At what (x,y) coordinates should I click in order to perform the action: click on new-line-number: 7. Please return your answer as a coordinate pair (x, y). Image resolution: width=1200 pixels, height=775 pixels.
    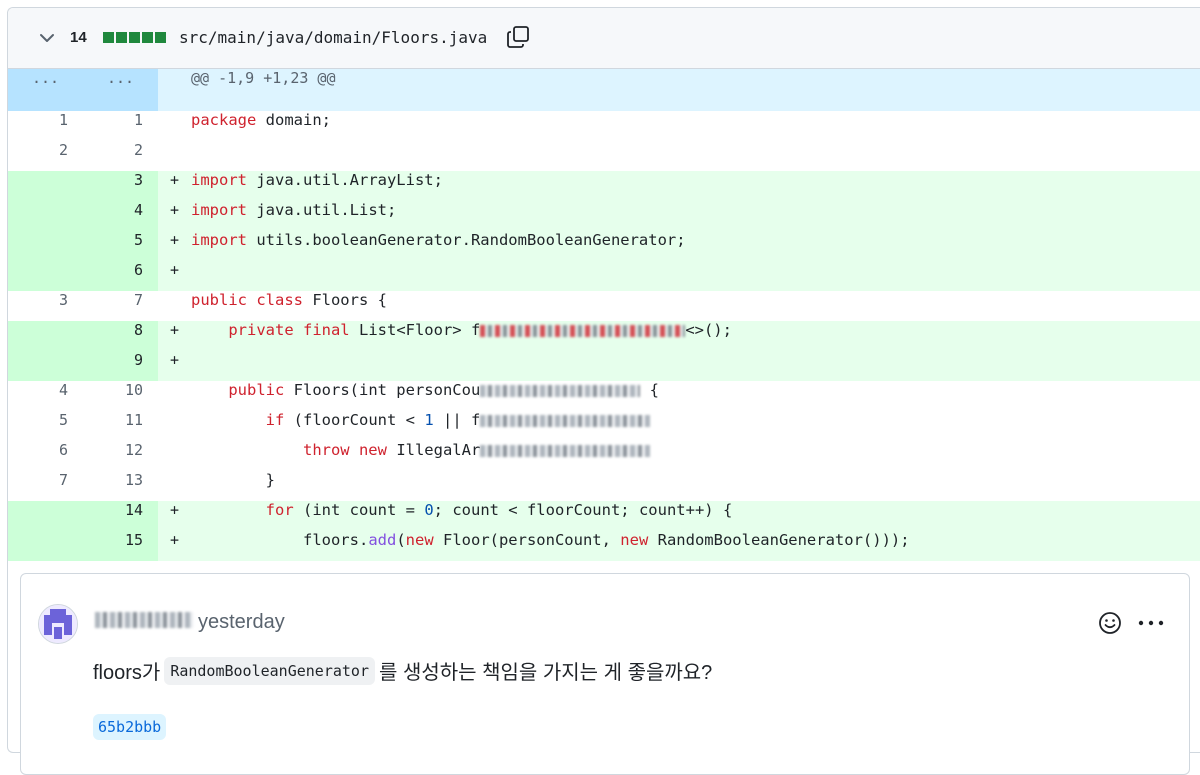
    Looking at the image, I should click on (113, 306).